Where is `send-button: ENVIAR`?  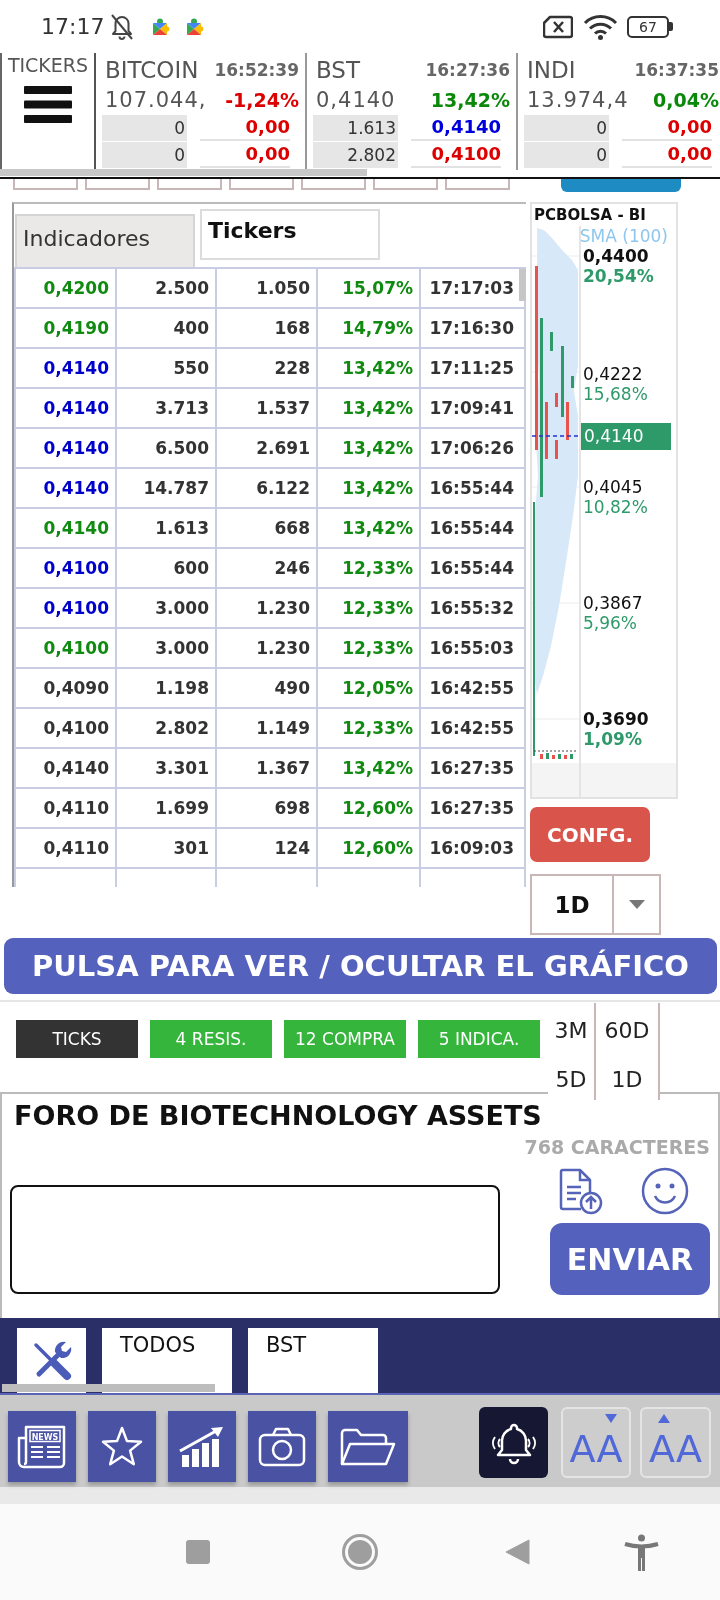 send-button: ENVIAR is located at coordinates (630, 1259).